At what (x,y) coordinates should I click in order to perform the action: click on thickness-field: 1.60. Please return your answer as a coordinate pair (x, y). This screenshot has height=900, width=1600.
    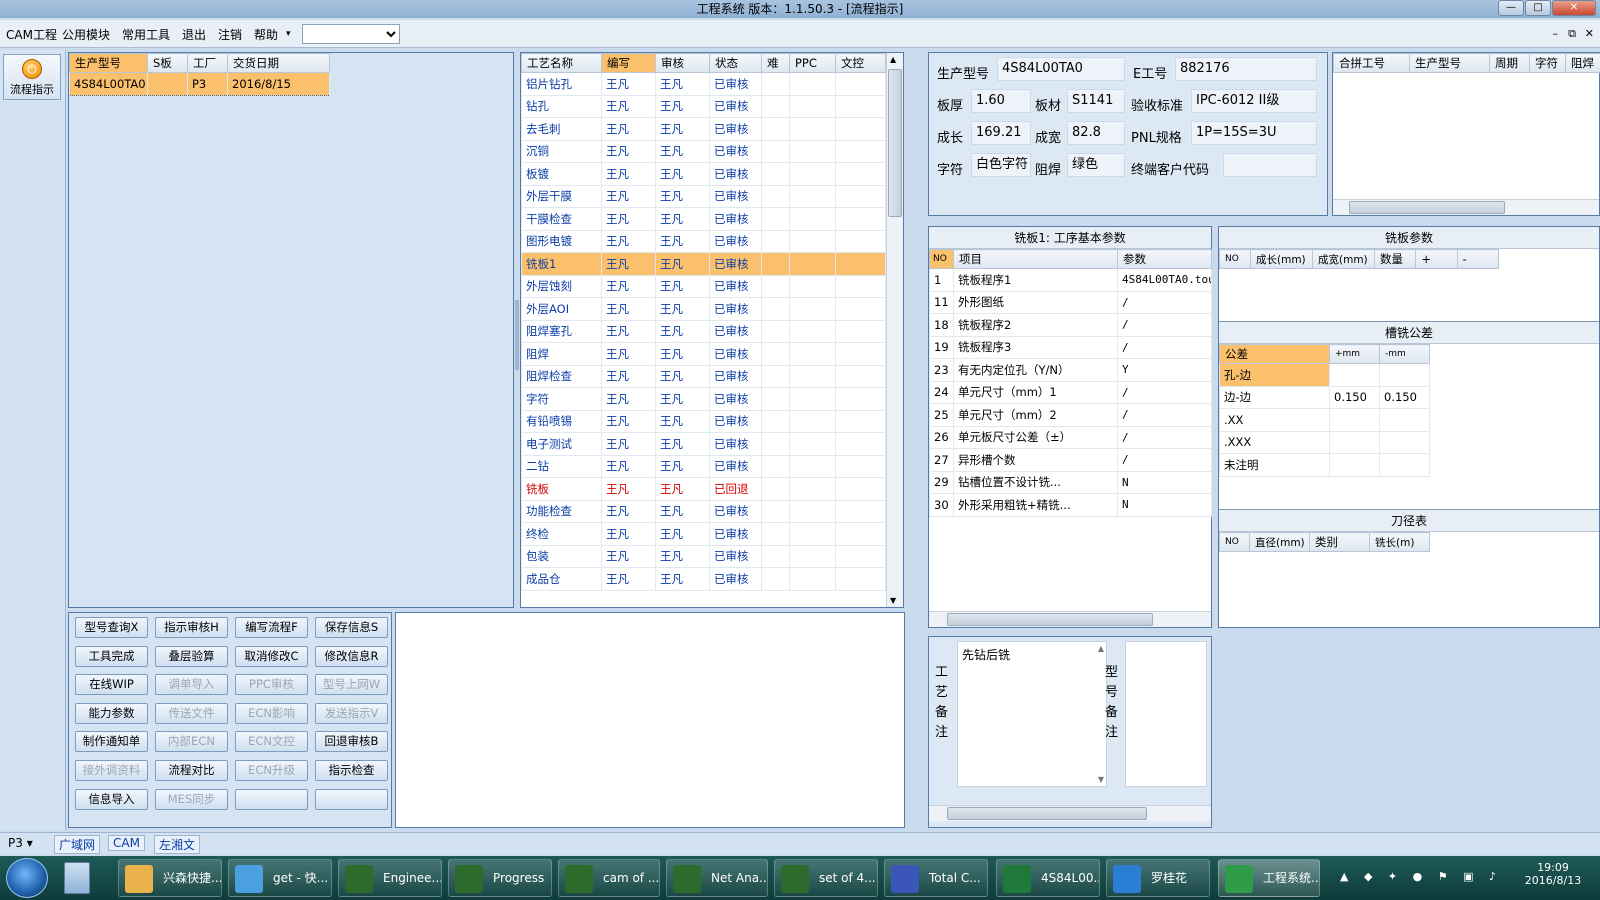
    Looking at the image, I should click on (1001, 101).